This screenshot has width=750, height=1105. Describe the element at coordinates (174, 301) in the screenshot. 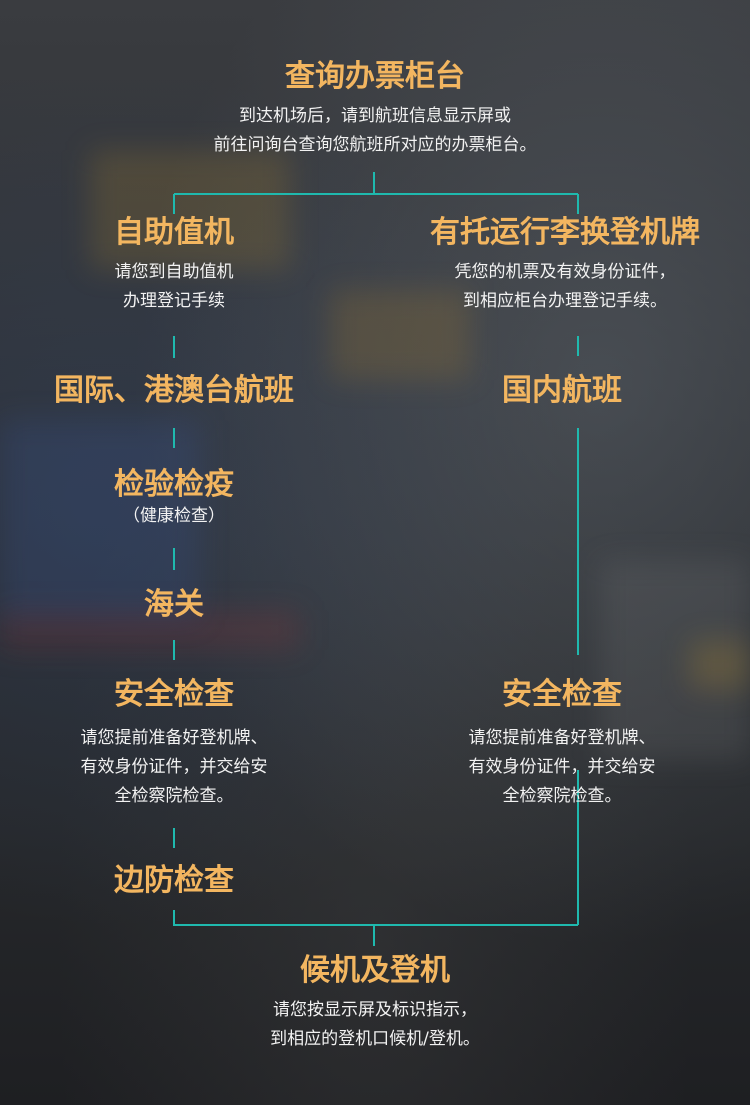

I see `step-desc-line: 办理登记手续` at that location.